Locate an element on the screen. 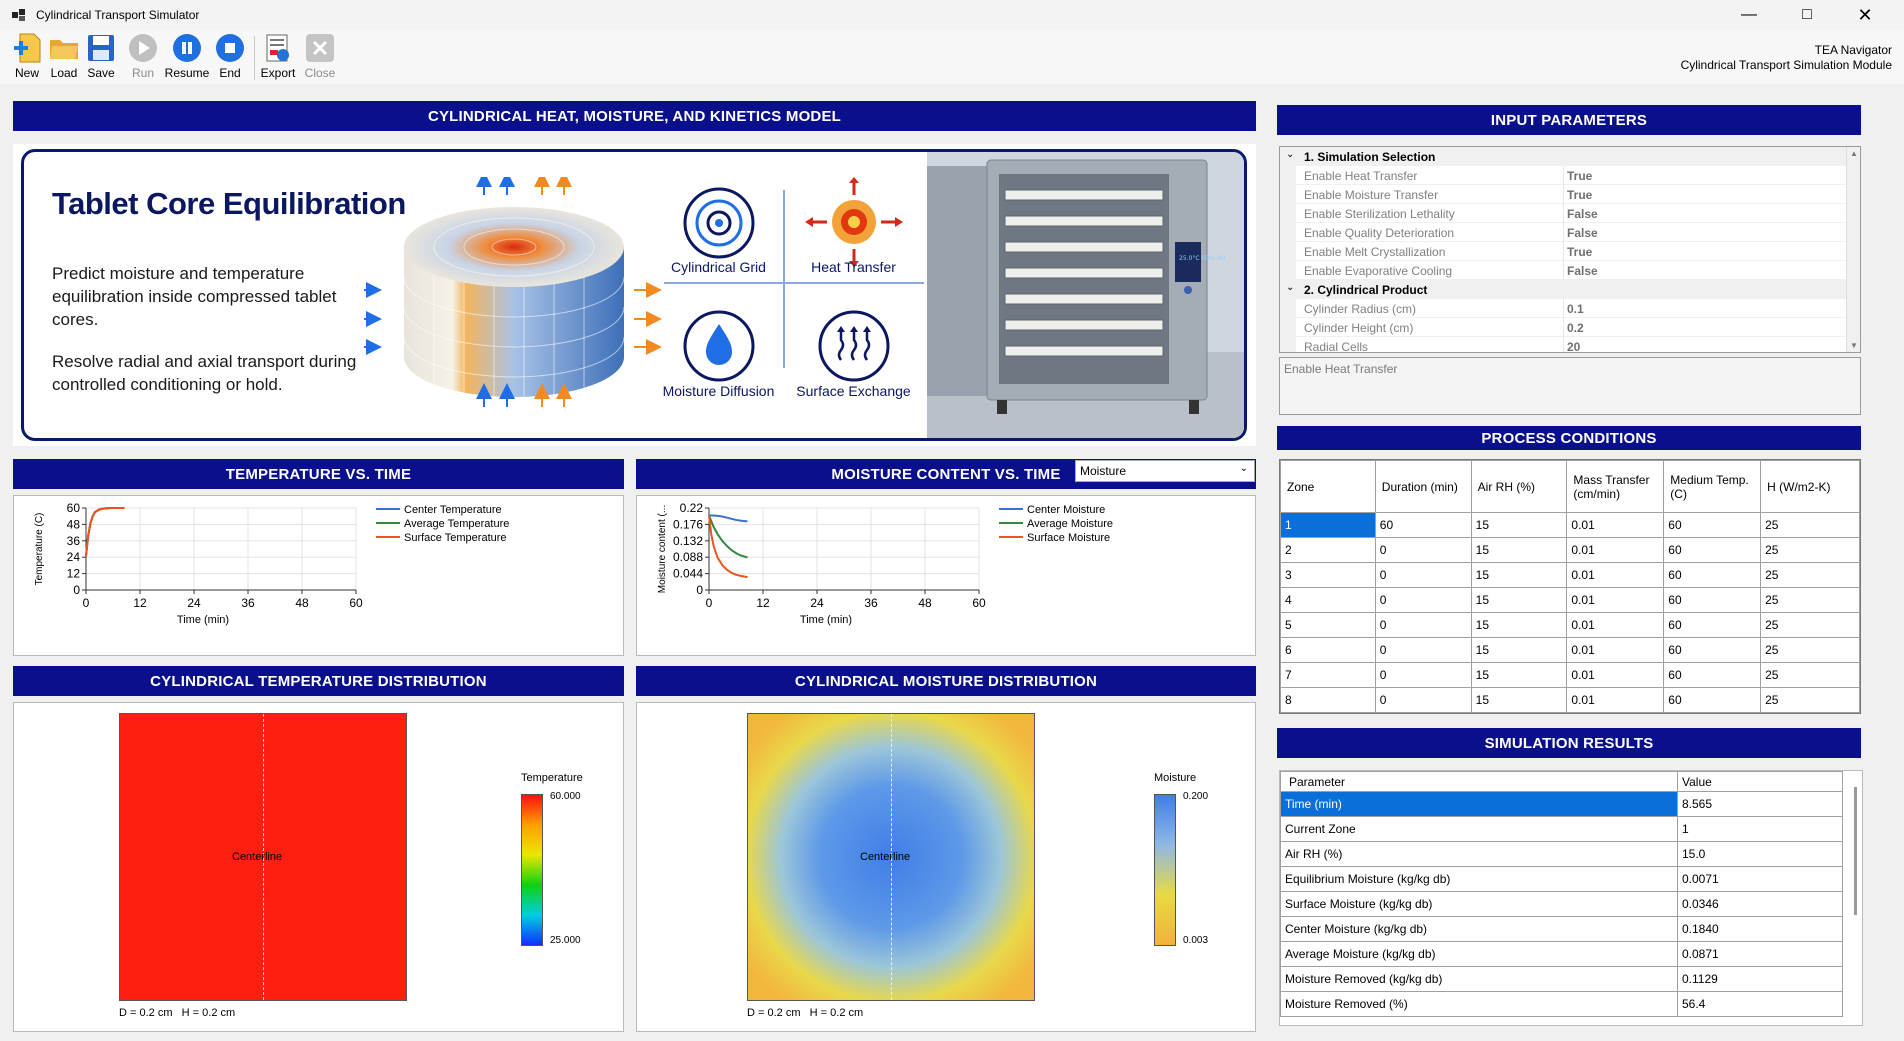 The image size is (1904, 1041). property-row: Cylinder Radius (cm) 0.1 is located at coordinates (1563, 308).